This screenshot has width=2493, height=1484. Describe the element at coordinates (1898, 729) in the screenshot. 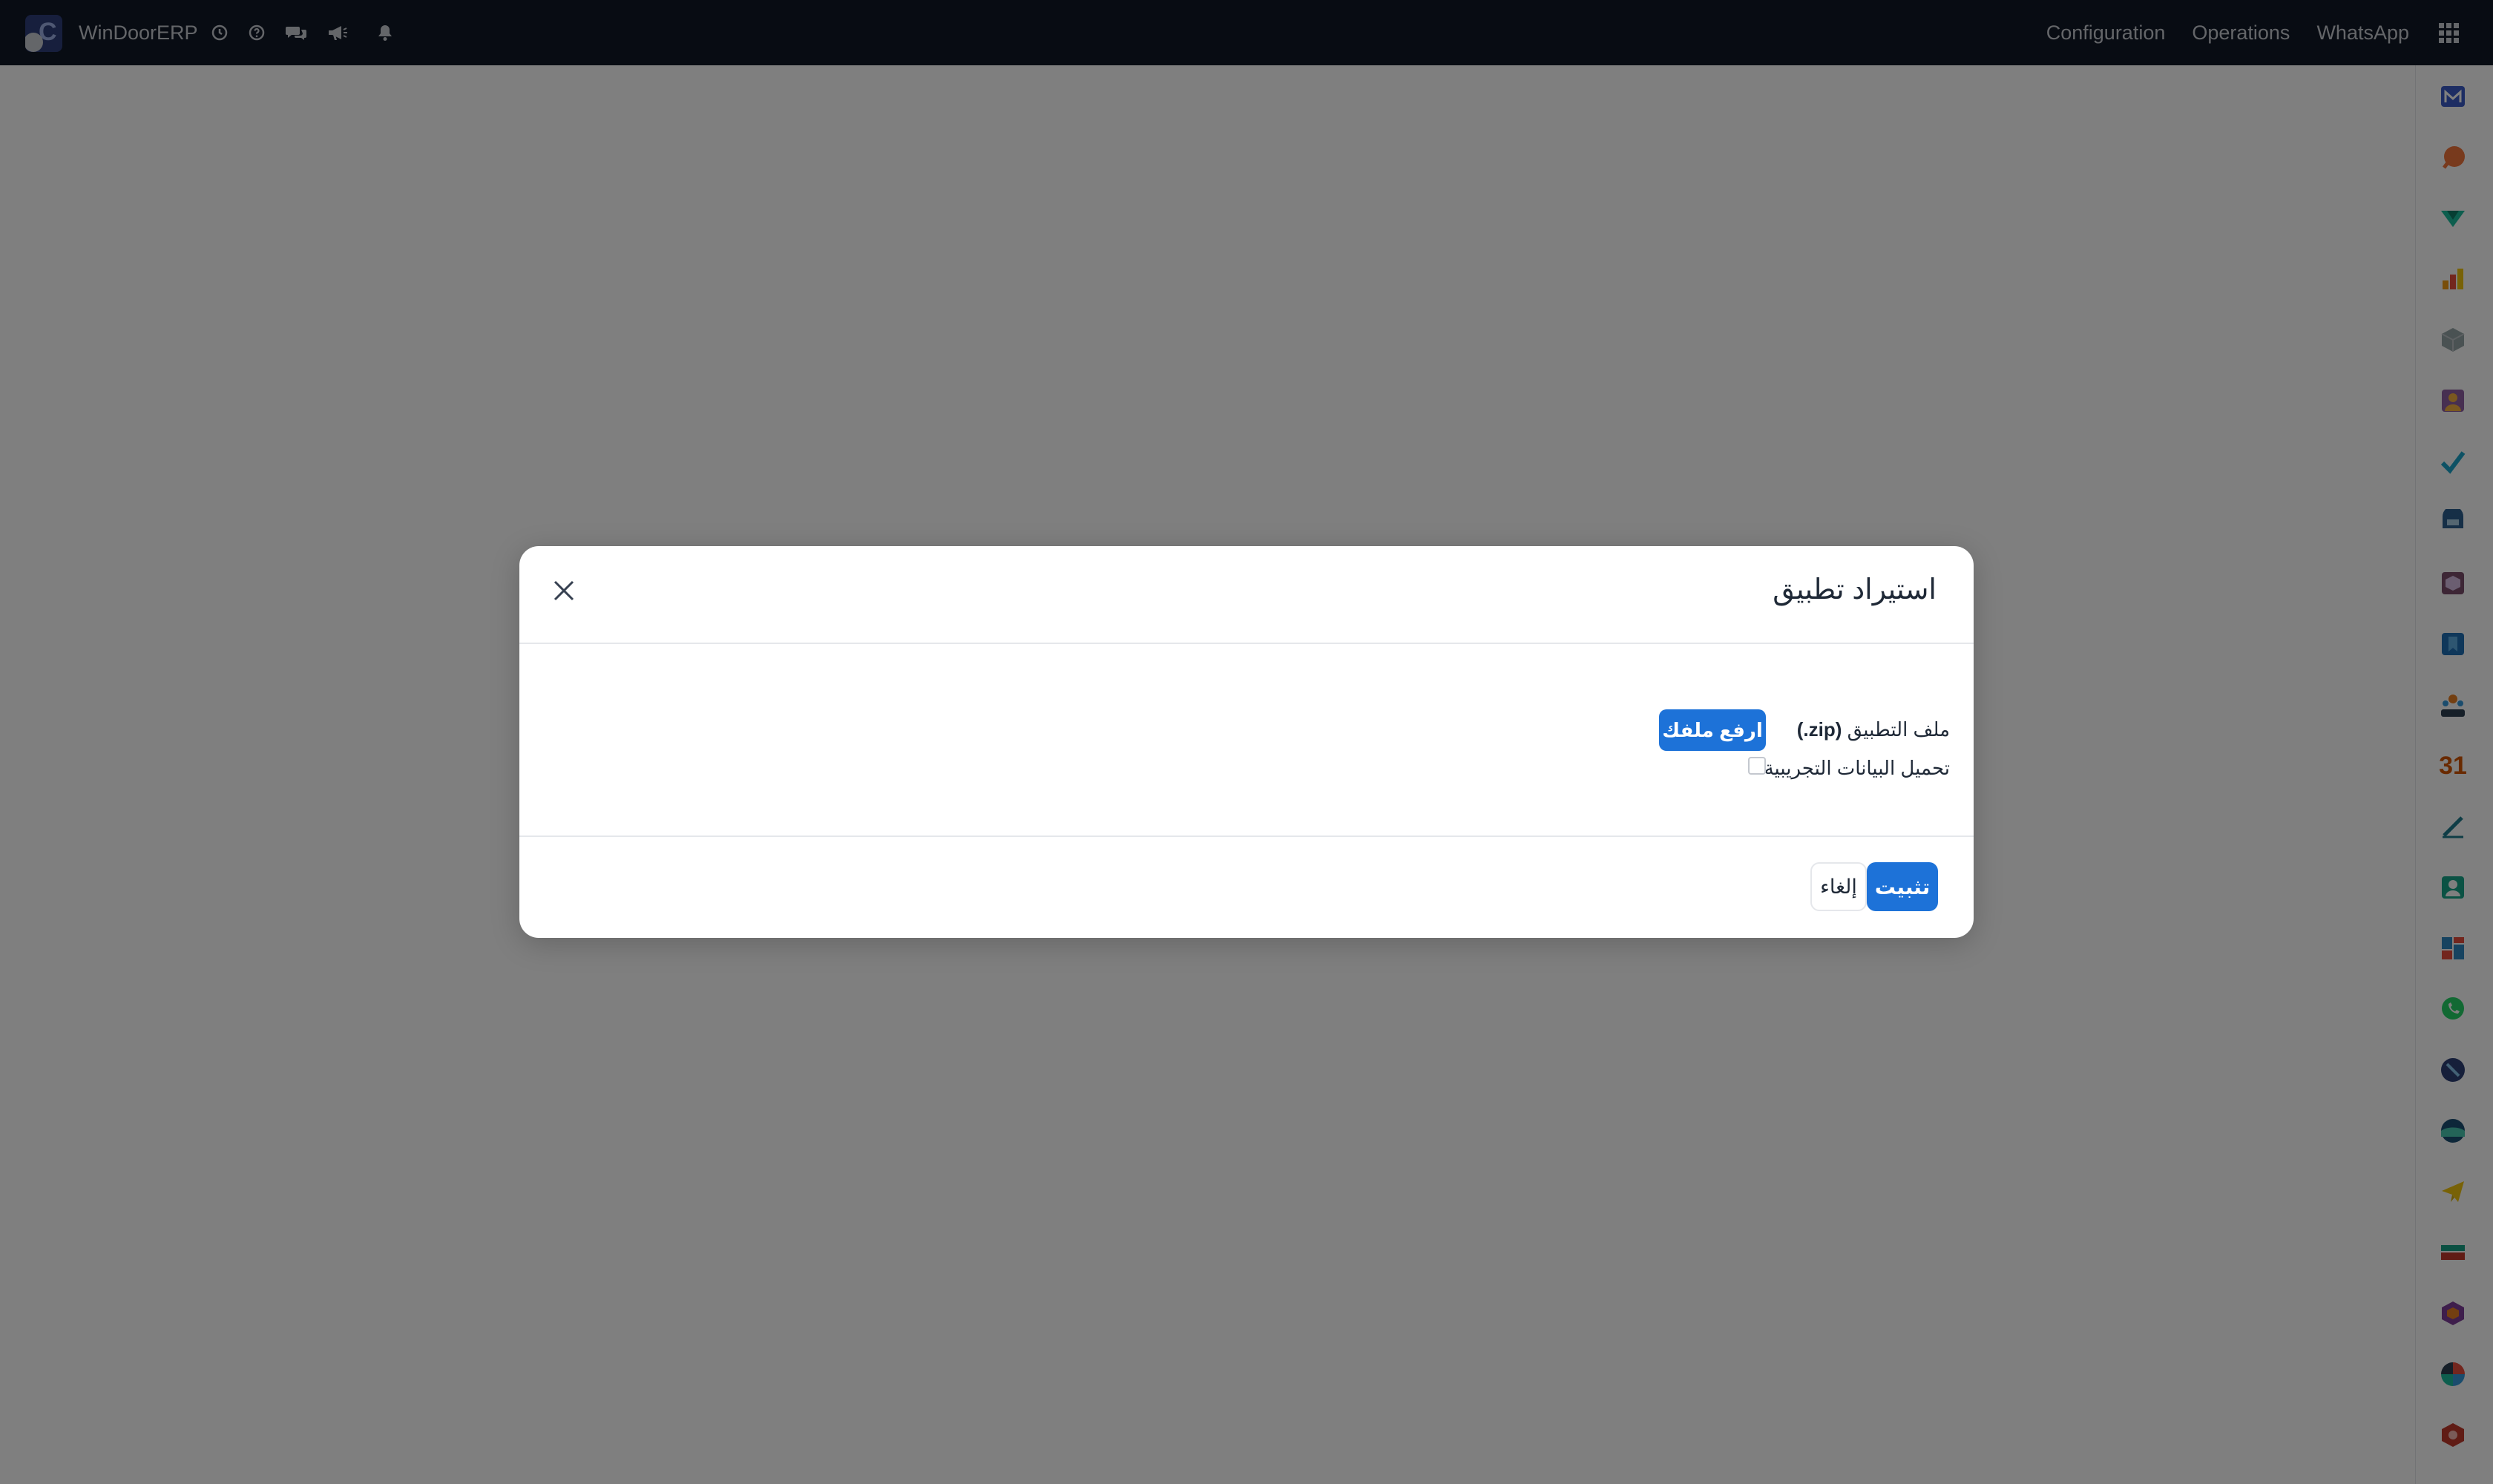

I see `file-label-text: ملف التطبيق` at that location.